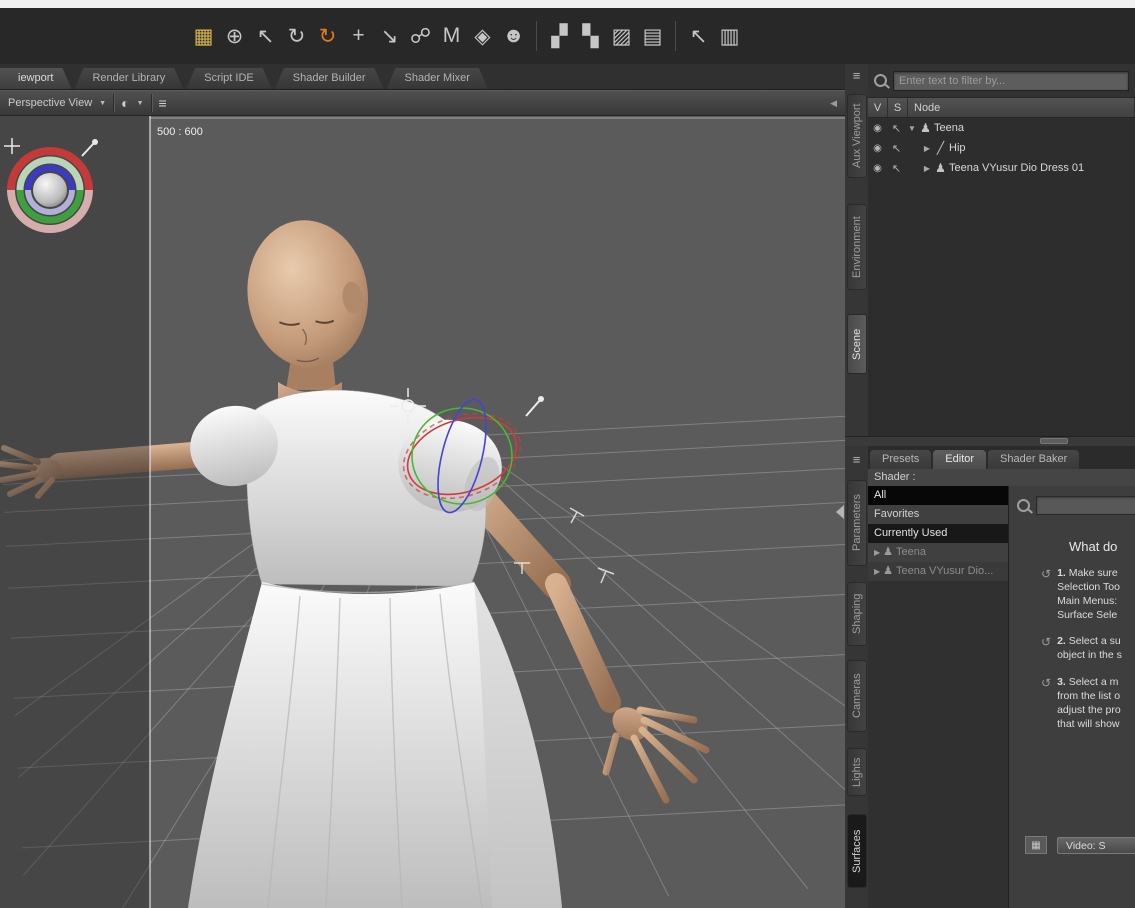 The image size is (1135, 908). What do you see at coordinates (75, 512) in the screenshot?
I see `frame-mask` at bounding box center [75, 512].